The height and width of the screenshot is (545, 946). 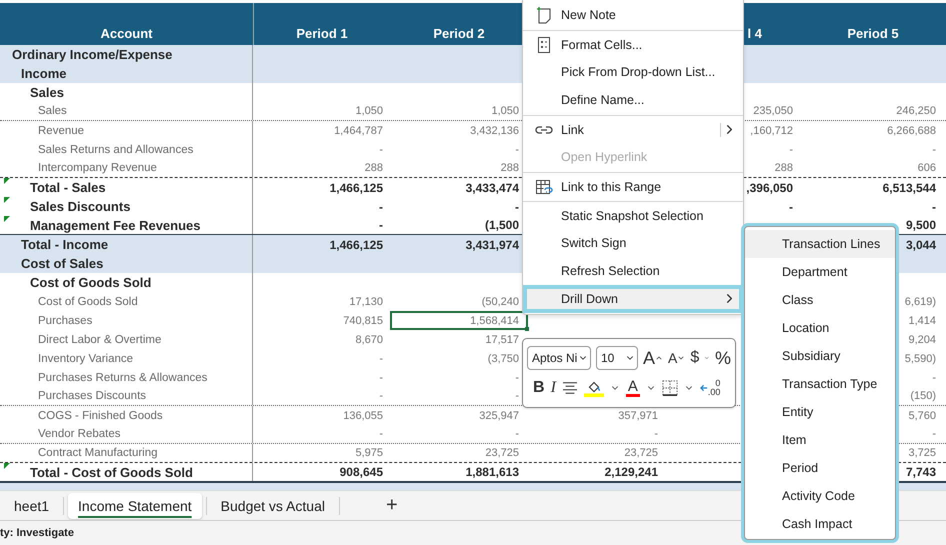 I want to click on submenu-item: Location, so click(x=820, y=328).